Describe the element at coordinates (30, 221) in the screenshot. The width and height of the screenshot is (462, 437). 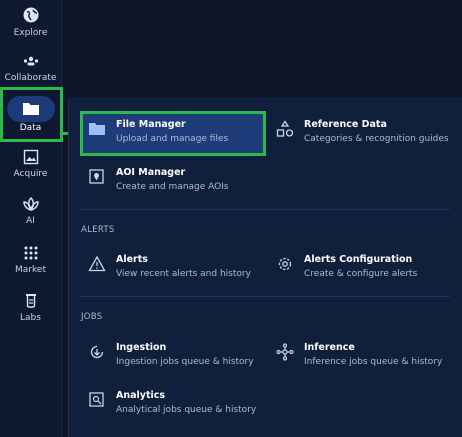
I see `sidebar-item-label: AI` at that location.